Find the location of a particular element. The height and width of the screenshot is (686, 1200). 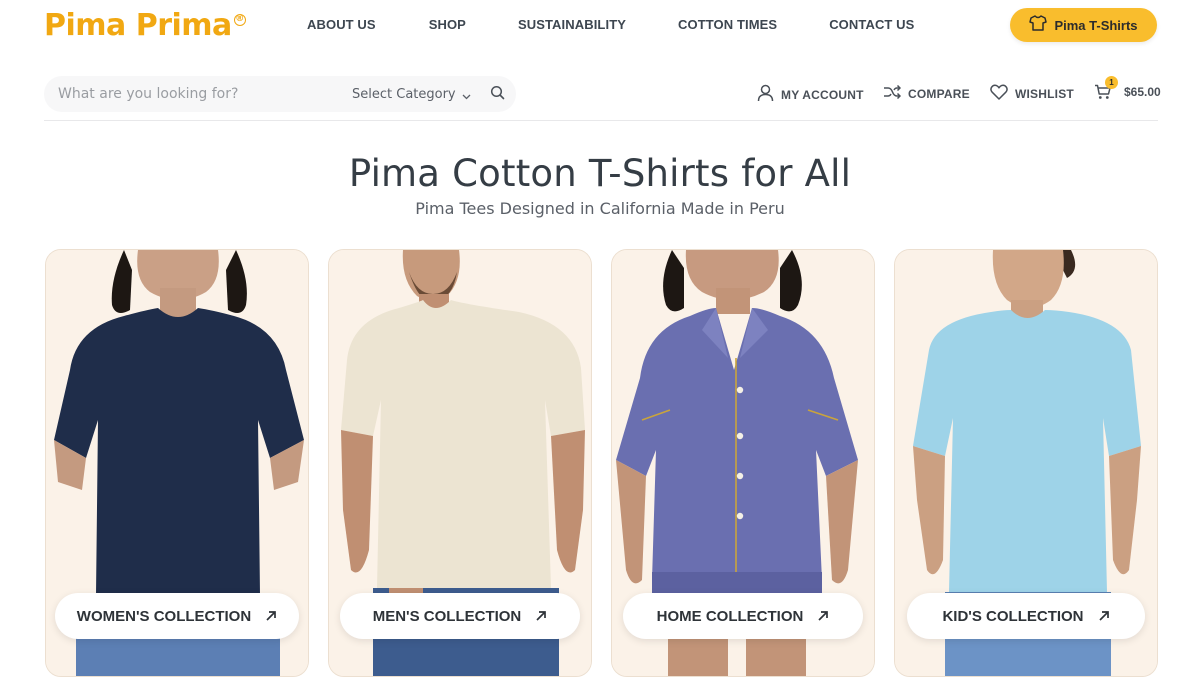

home-collection-label: HOME COLLECTION is located at coordinates (730, 616).